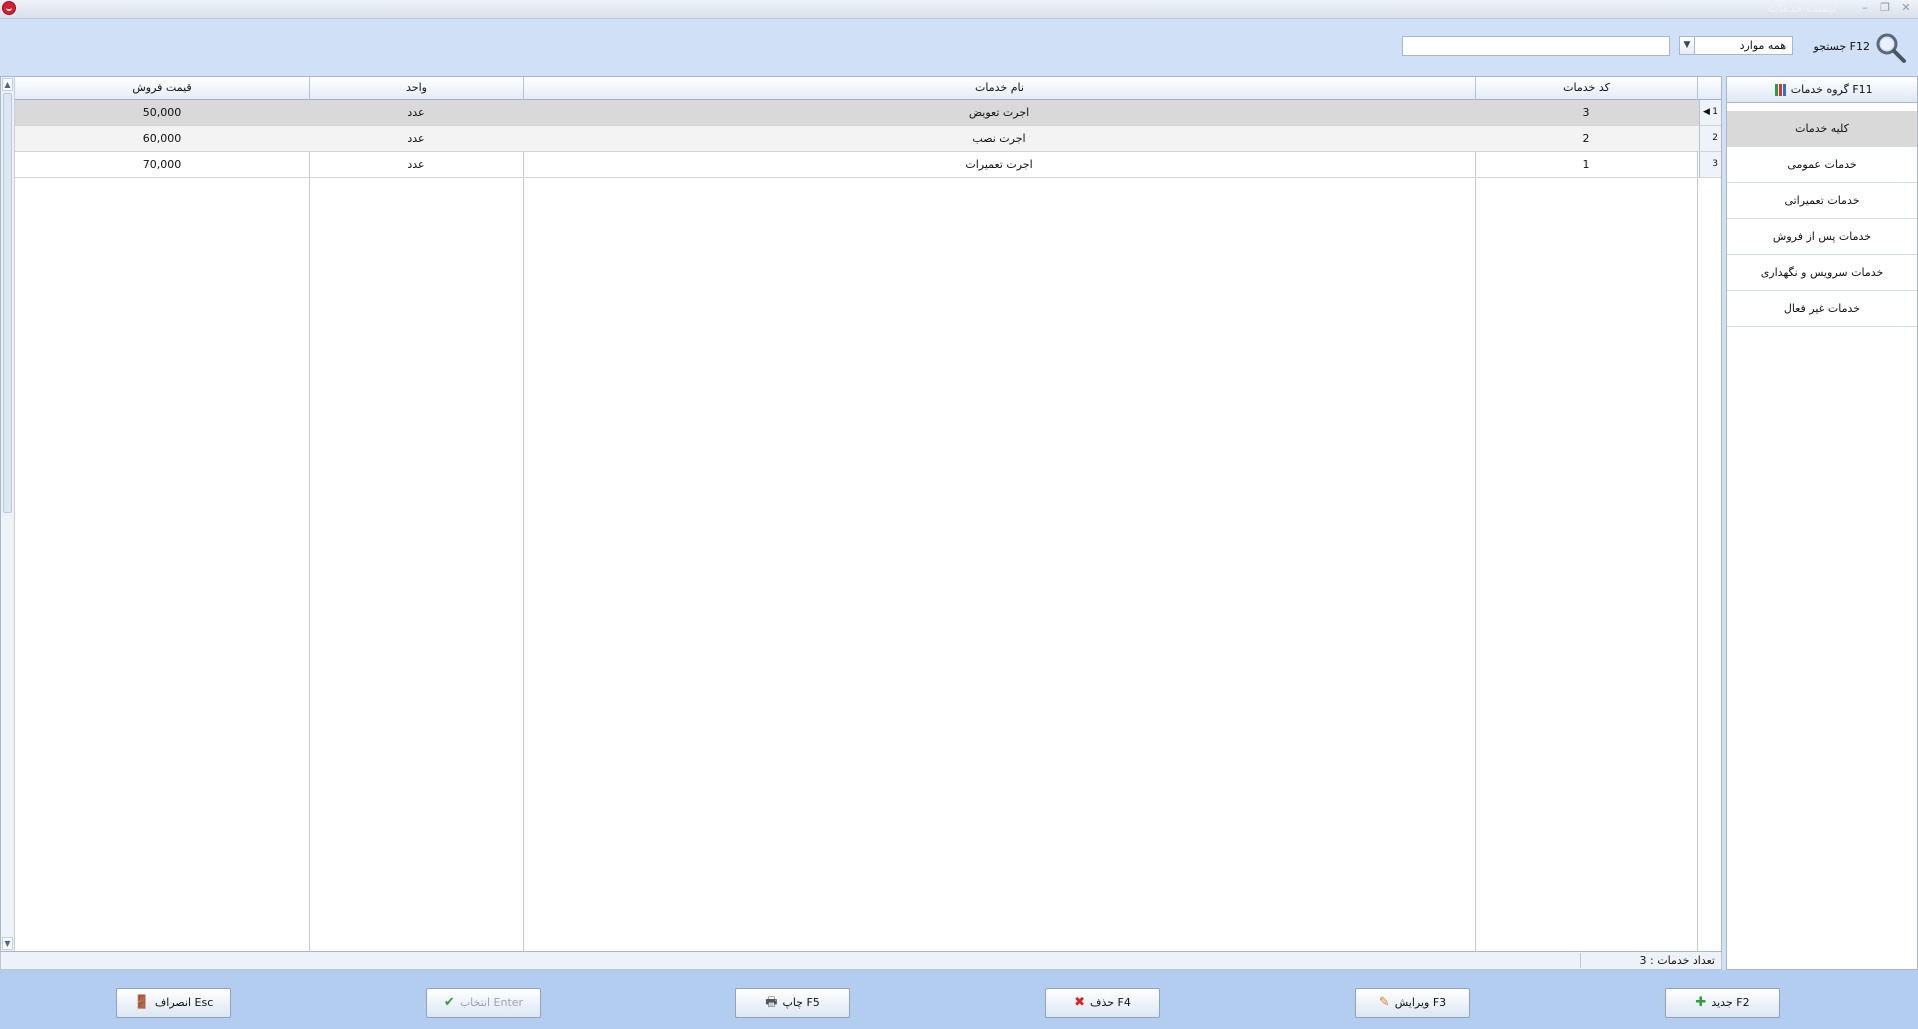 The width and height of the screenshot is (1918, 1029). What do you see at coordinates (1701, 1002) in the screenshot?
I see `plus-icon: ✚` at bounding box center [1701, 1002].